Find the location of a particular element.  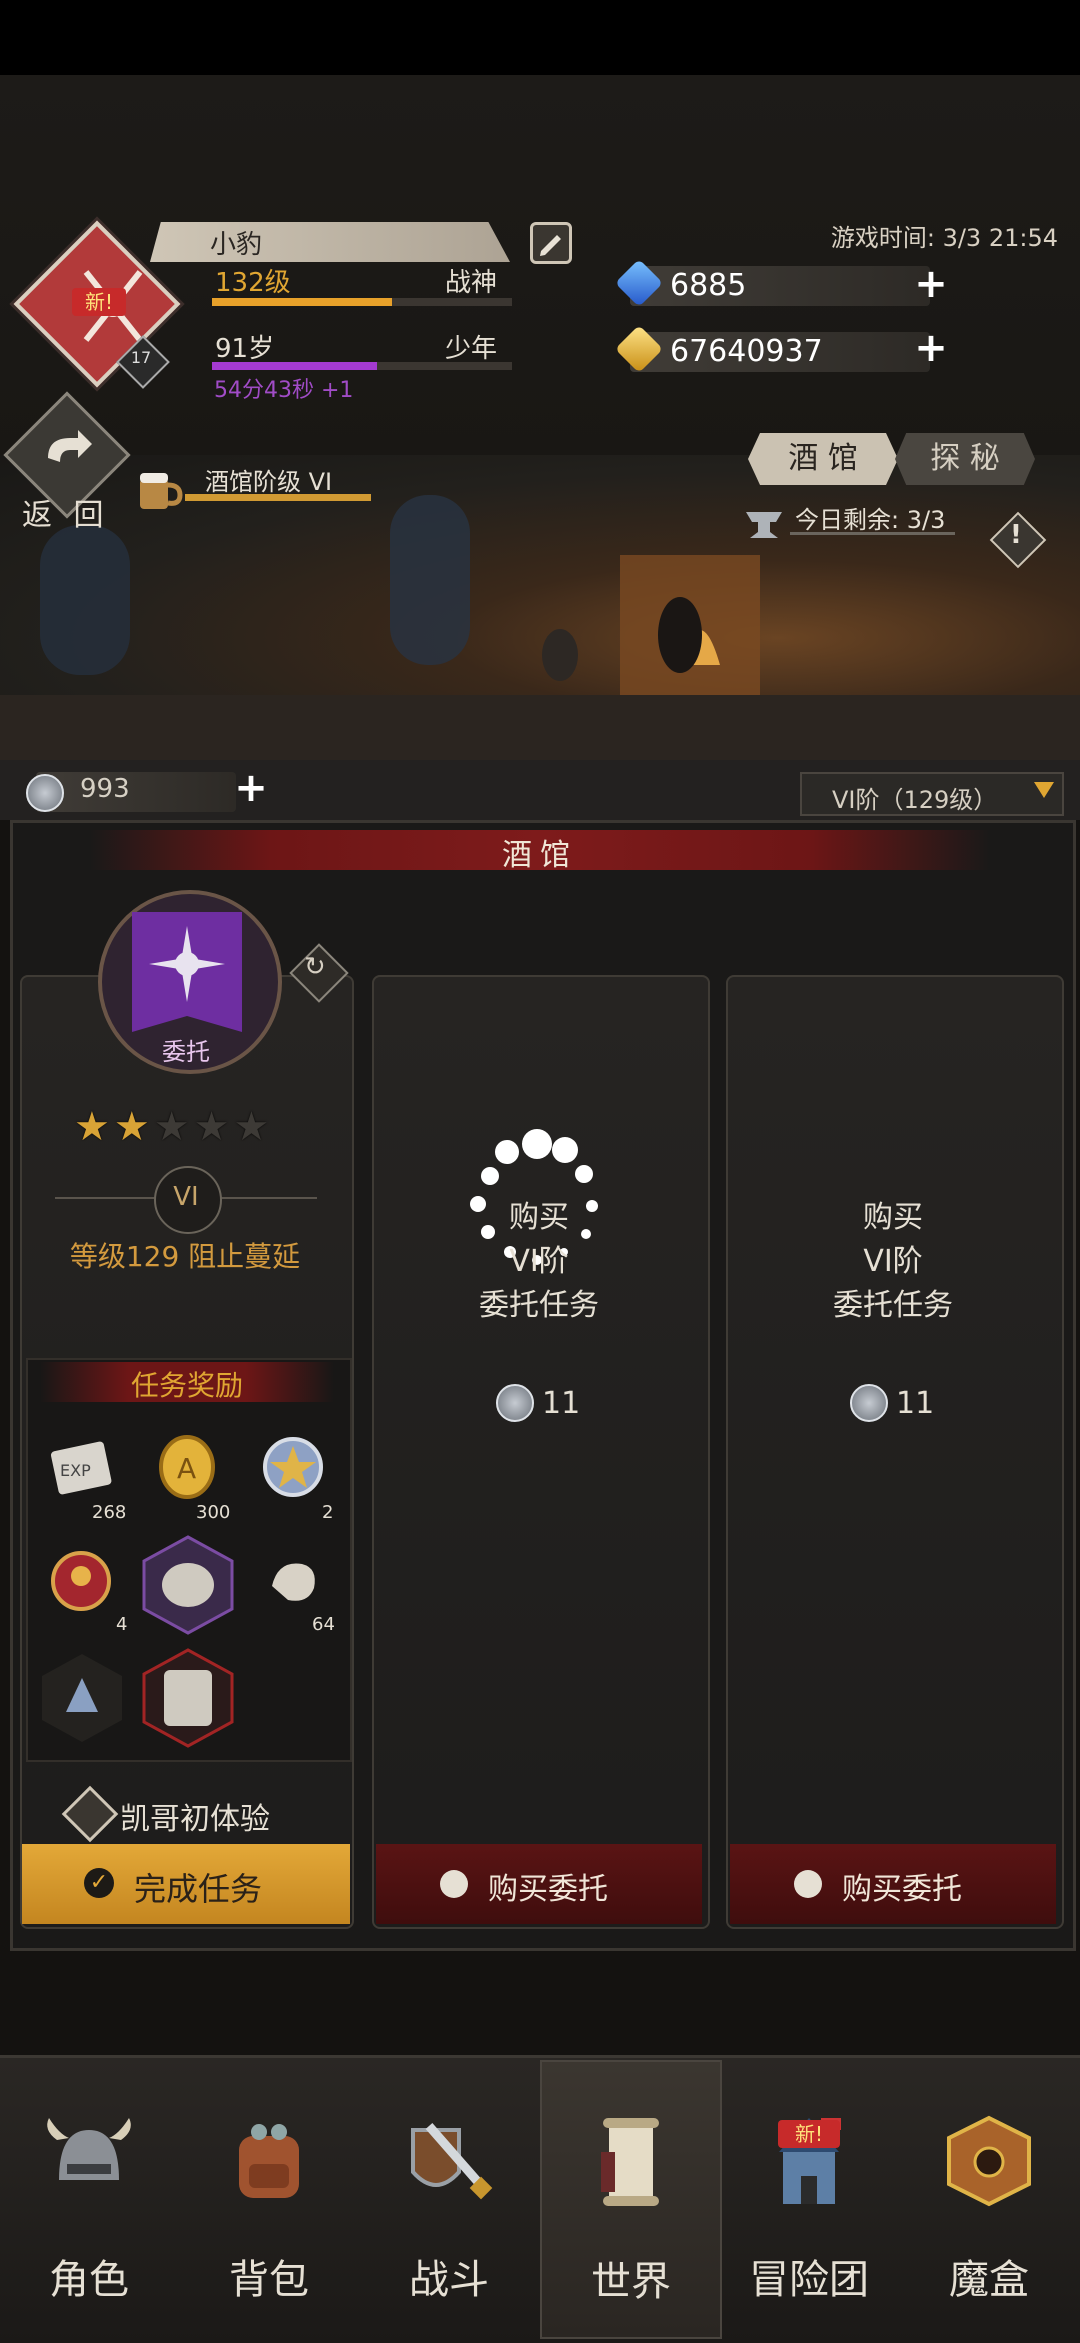

exp-scroll-icon: EXP is located at coordinates (81, 1467).